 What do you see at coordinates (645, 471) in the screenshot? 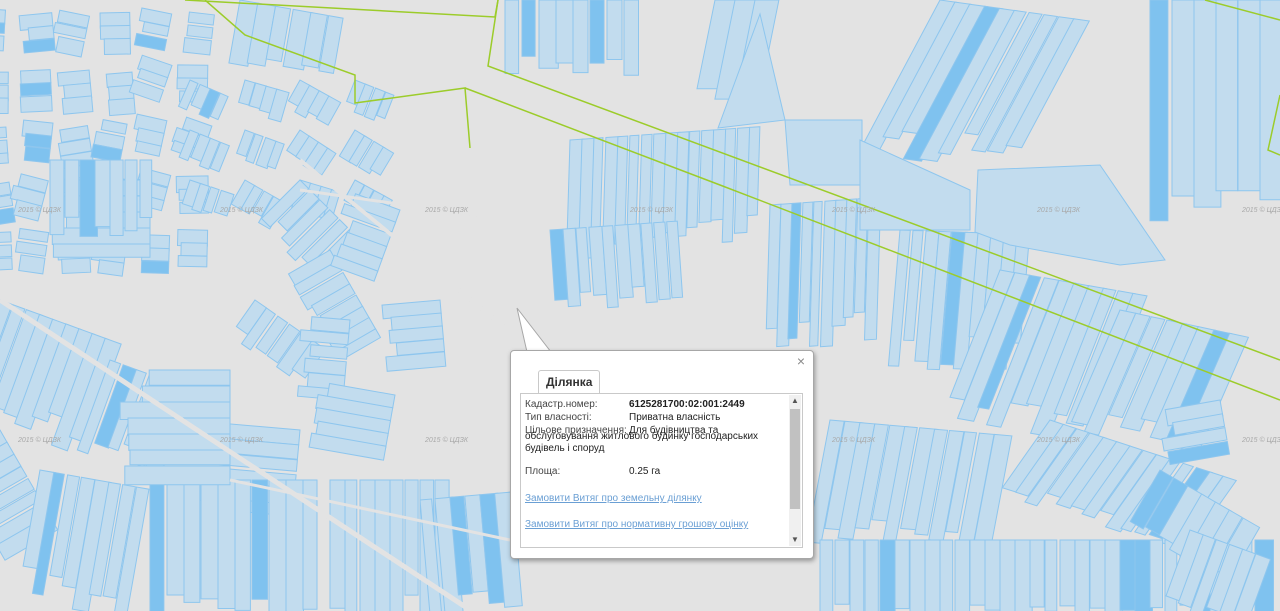
I see `area-value: 0.25 га` at bounding box center [645, 471].